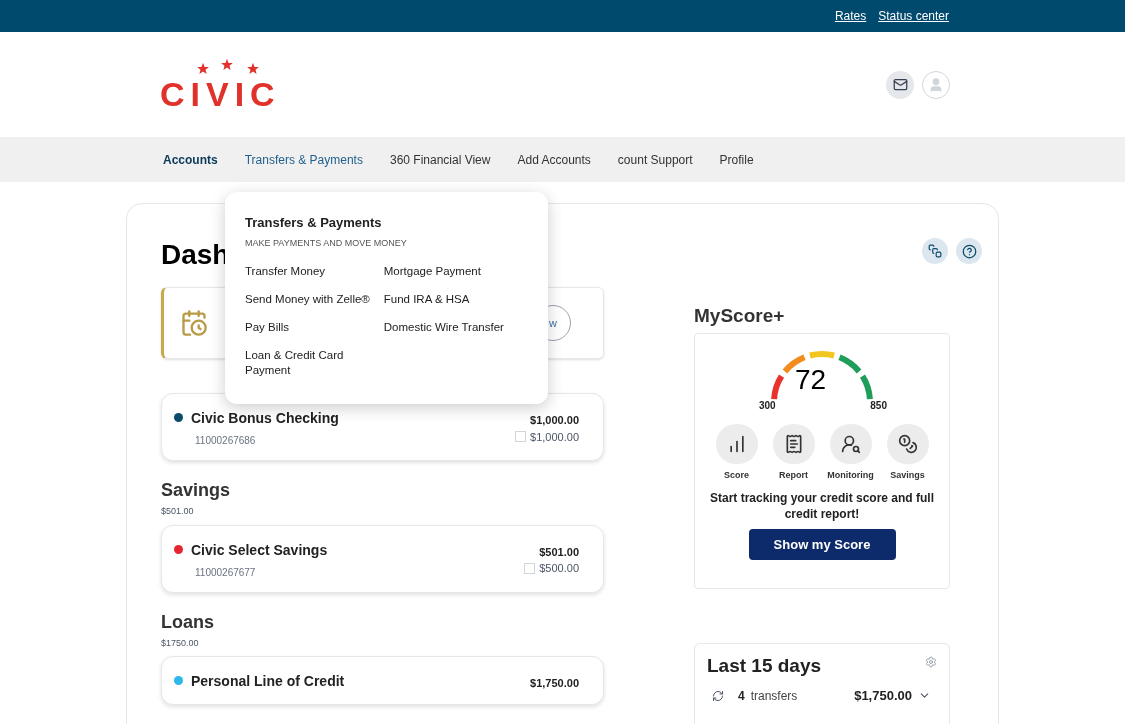 This screenshot has width=1125, height=724. Describe the element at coordinates (554, 437) in the screenshot. I see `available-balance: $1,000.00` at that location.